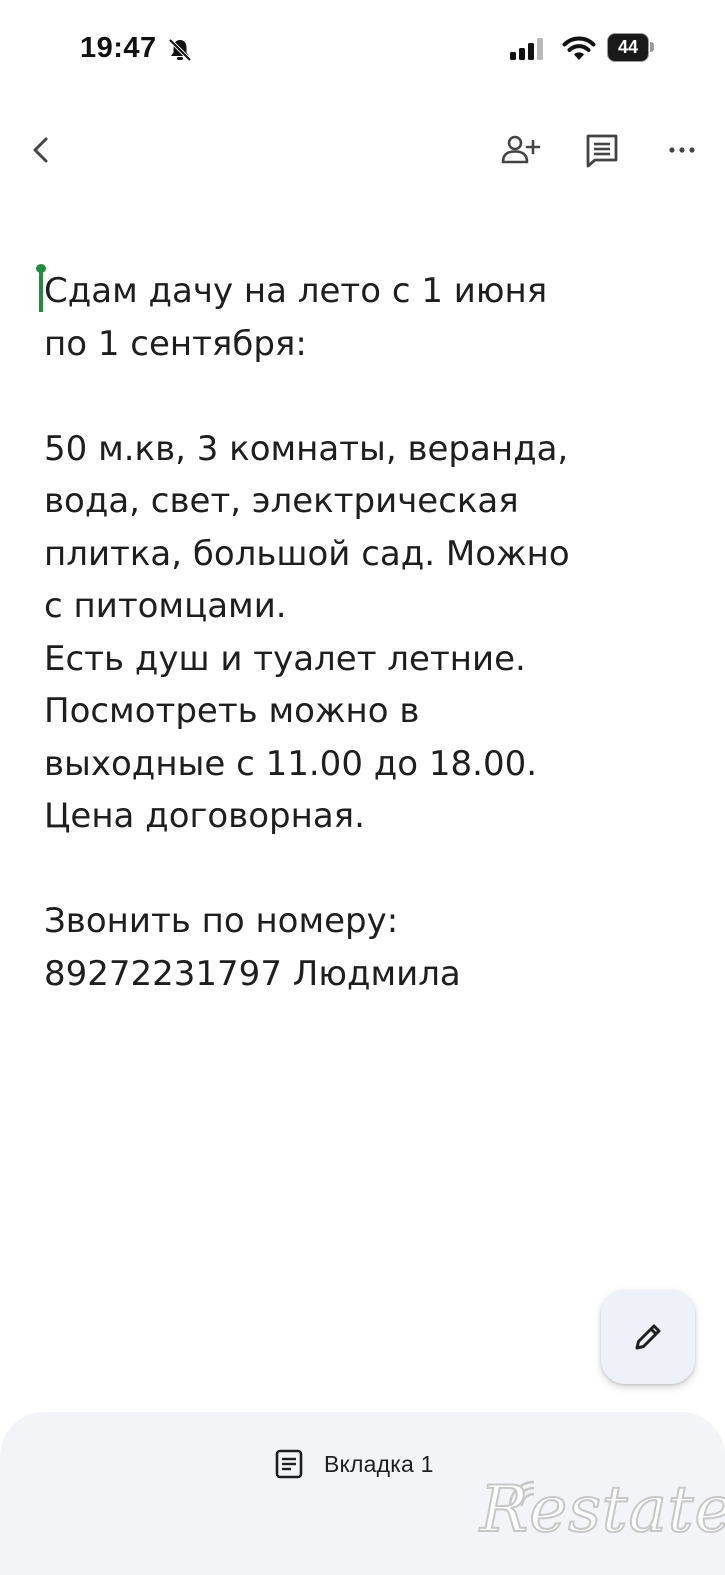  Describe the element at coordinates (379, 1463) in the screenshot. I see `tab-label: Вкладка 1` at that location.